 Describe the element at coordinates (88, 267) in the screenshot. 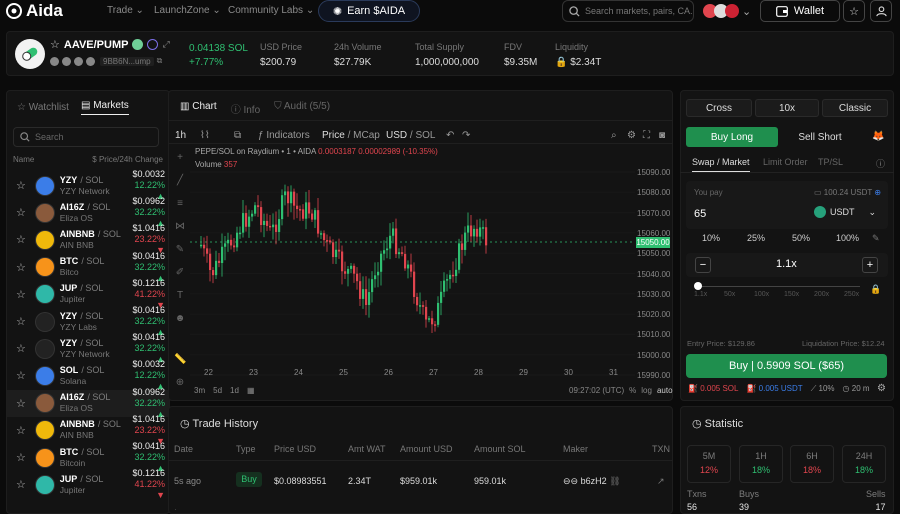

I see `list-item: ☆ BTC / SOL Bitco $0.0416 32.22% ▲` at that location.